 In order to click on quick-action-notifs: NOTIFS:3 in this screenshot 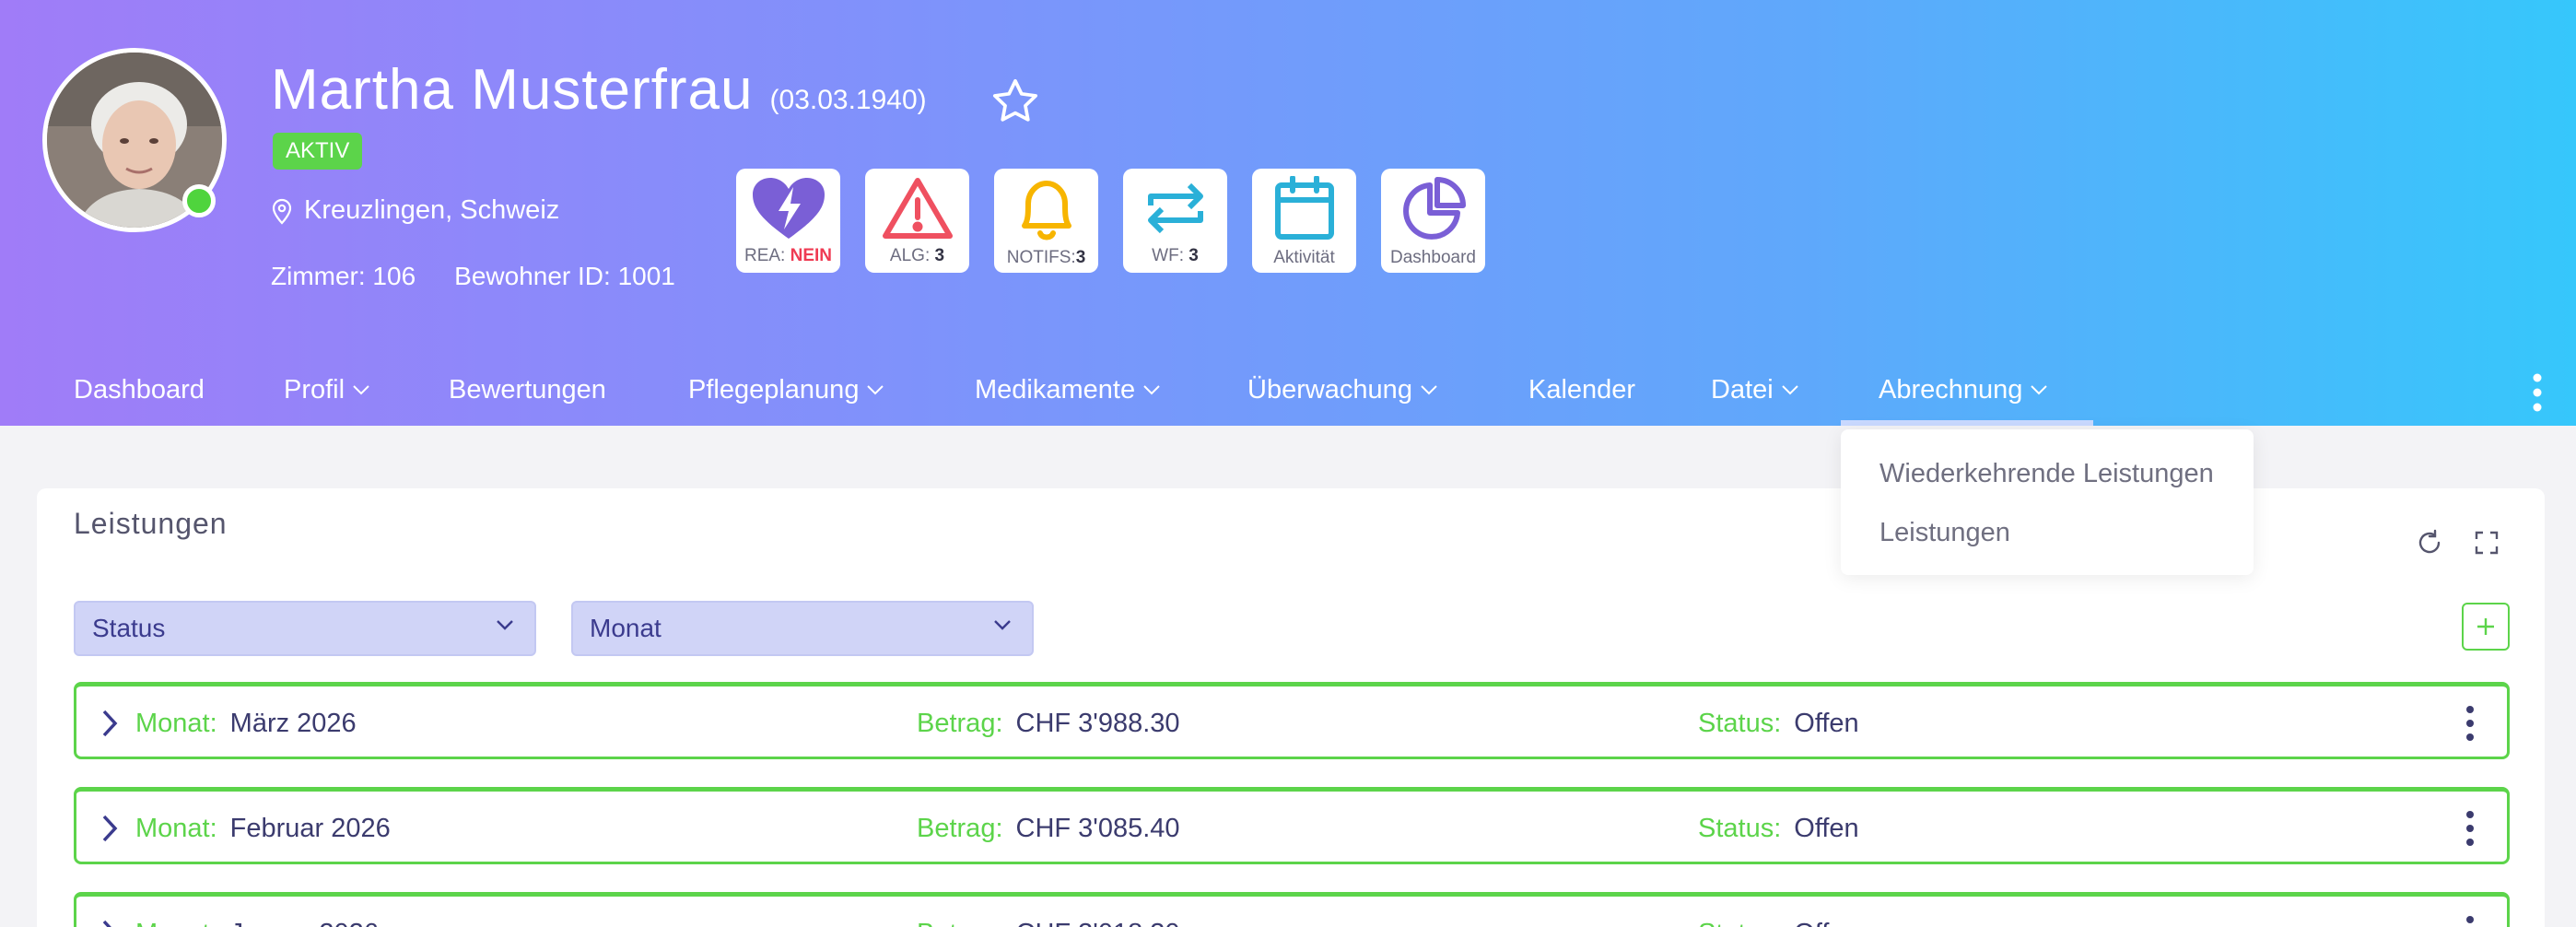, I will do `click(1046, 221)`.